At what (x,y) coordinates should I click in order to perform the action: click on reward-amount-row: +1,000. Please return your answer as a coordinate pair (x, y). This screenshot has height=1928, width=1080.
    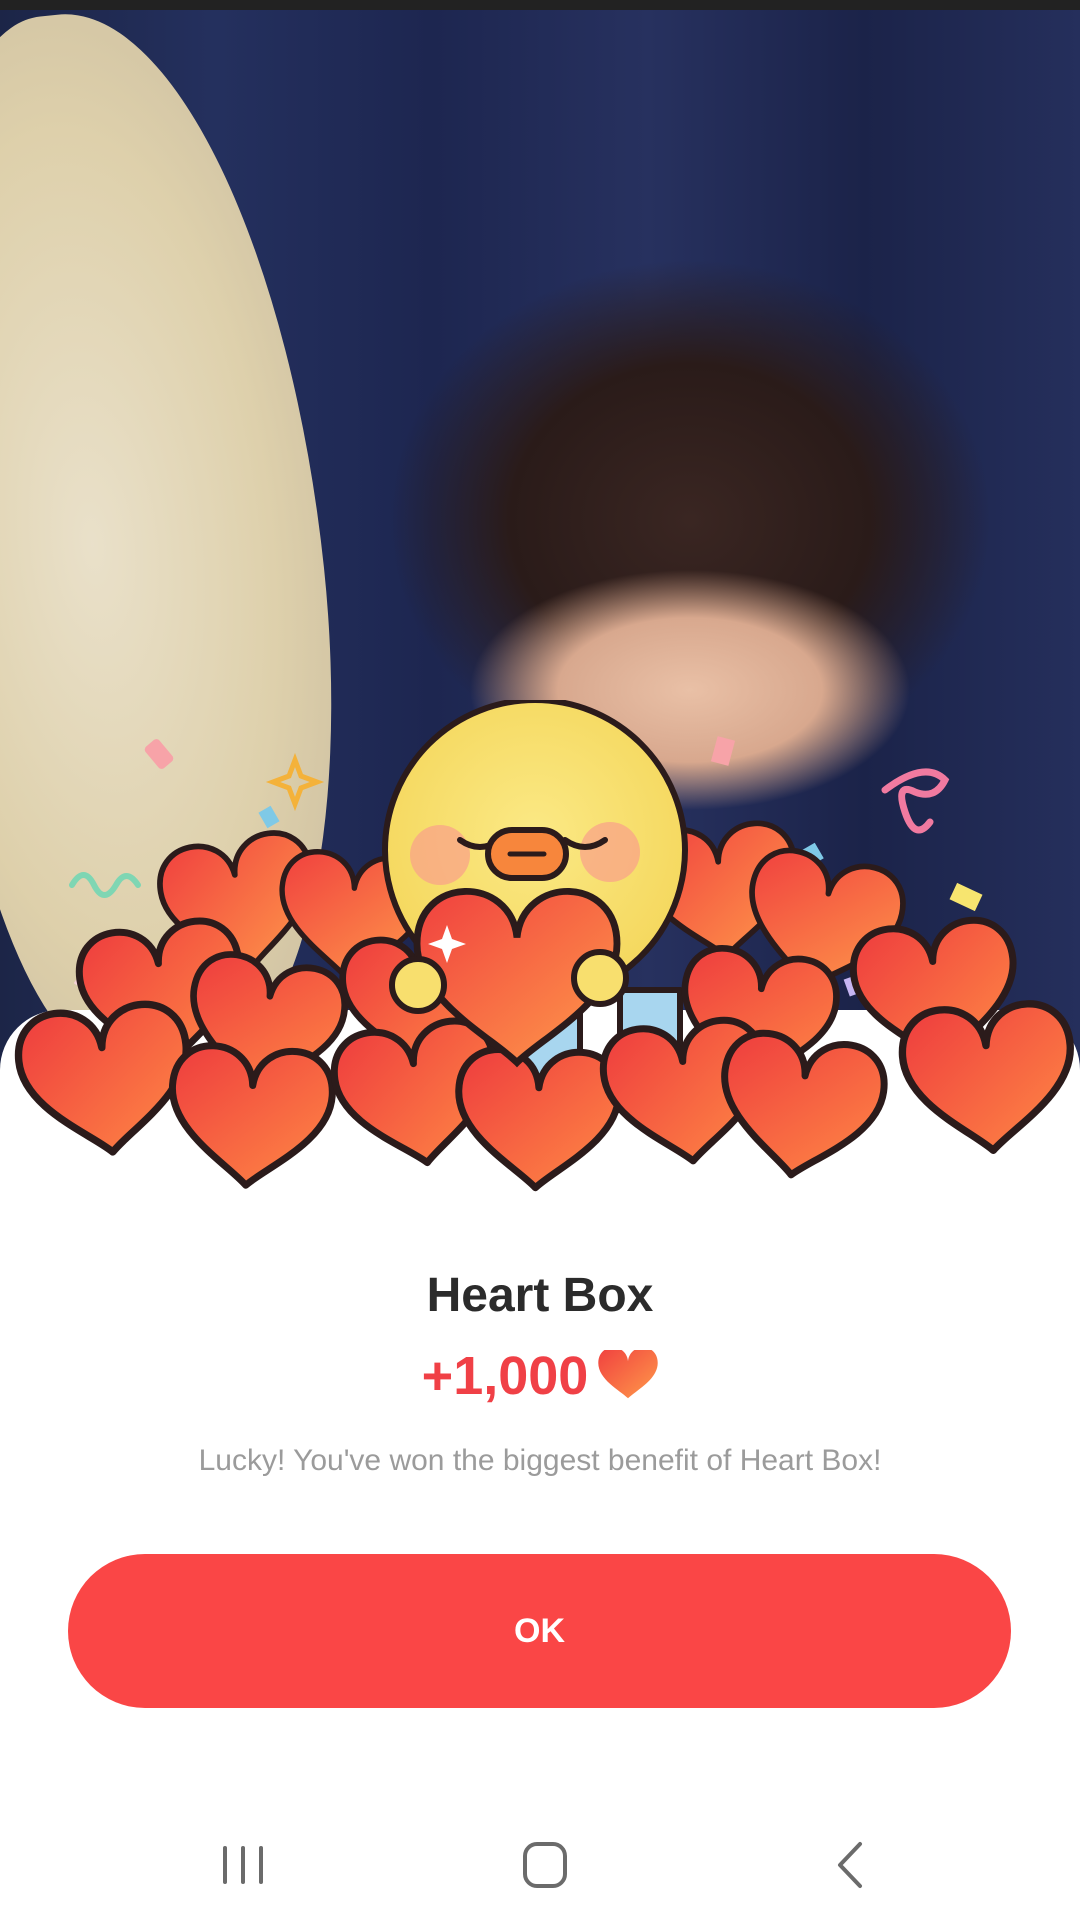
    Looking at the image, I should click on (540, 1376).